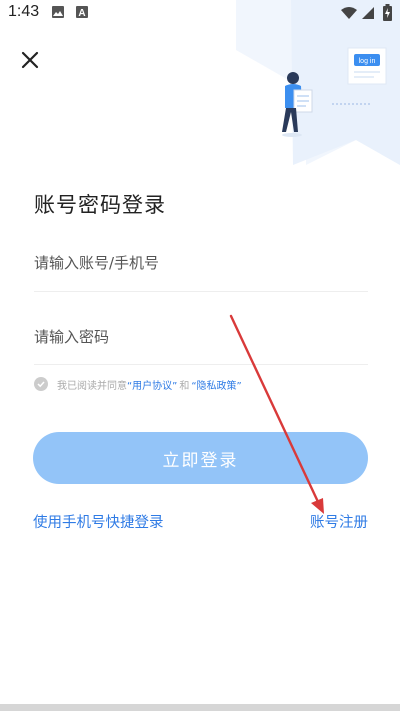  What do you see at coordinates (368, 13) in the screenshot?
I see `signal-icon` at bounding box center [368, 13].